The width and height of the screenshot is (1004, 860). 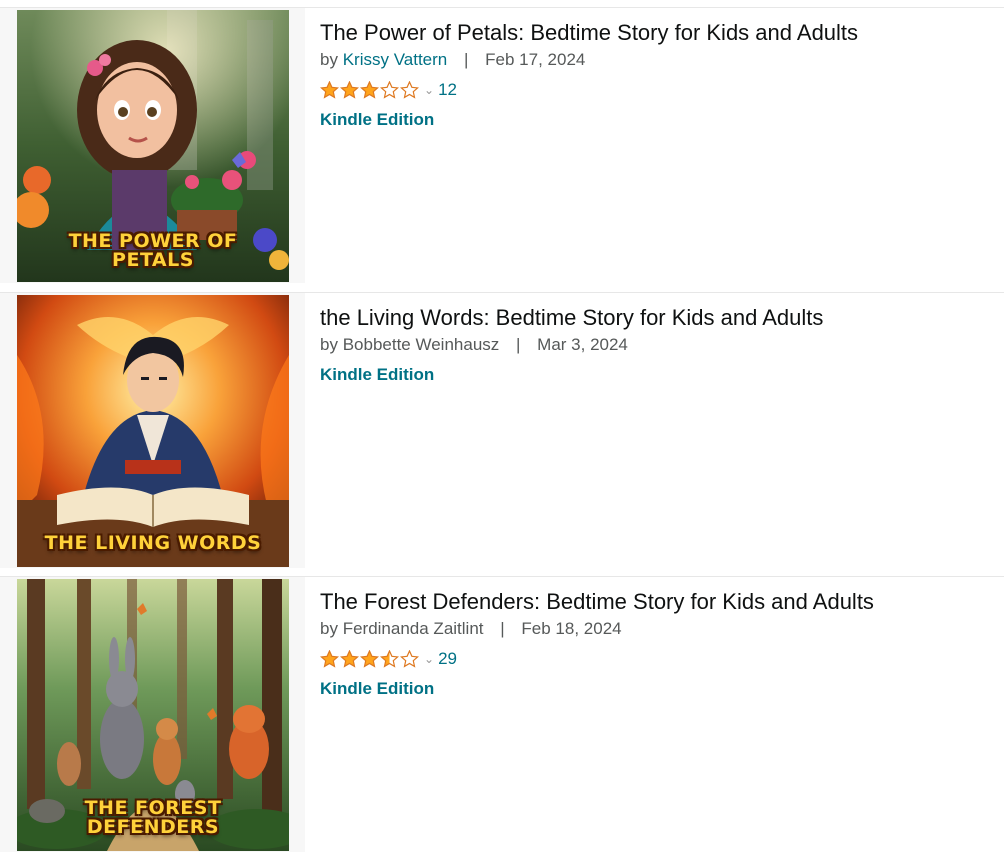 What do you see at coordinates (153, 250) in the screenshot?
I see `cover-title-text: THE POWER OF PETALS` at bounding box center [153, 250].